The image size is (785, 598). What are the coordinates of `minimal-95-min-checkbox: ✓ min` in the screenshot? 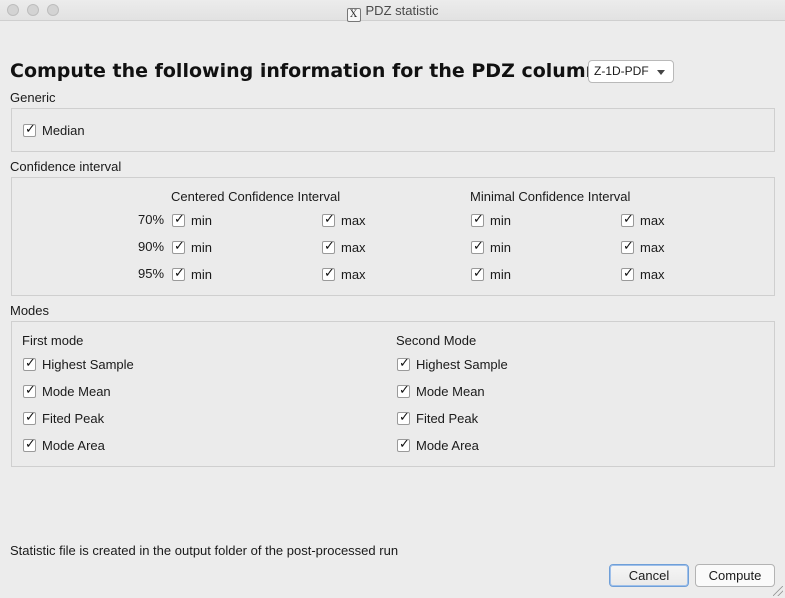 It's located at (491, 274).